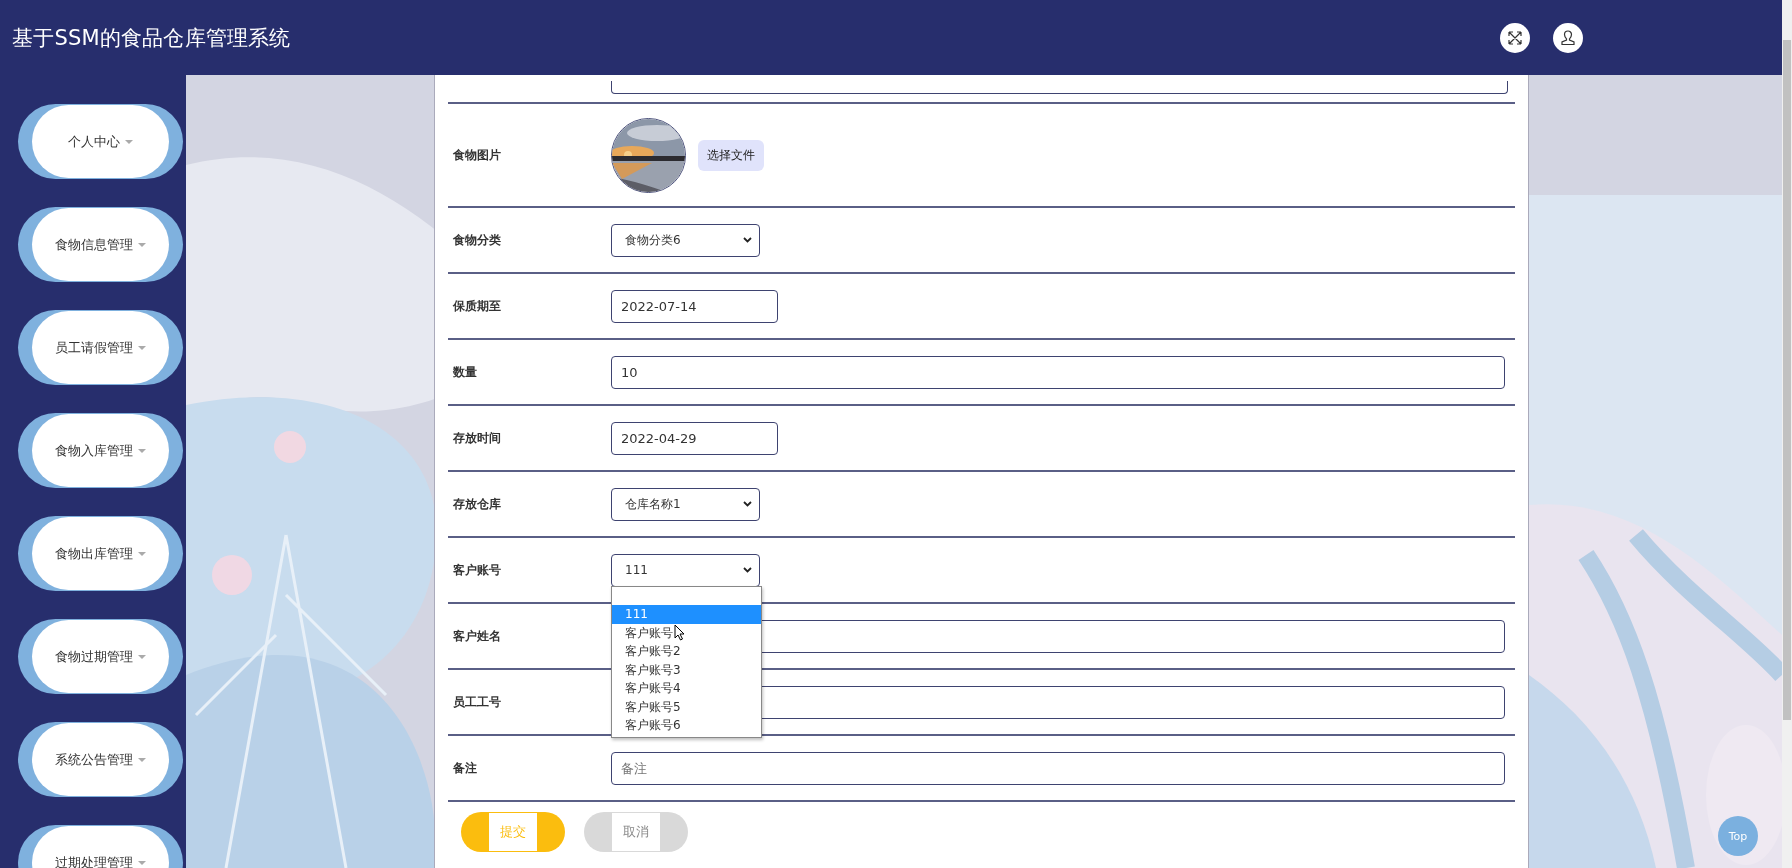  What do you see at coordinates (100, 656) in the screenshot?
I see `sidebar-menu-item: 食物过期管理` at bounding box center [100, 656].